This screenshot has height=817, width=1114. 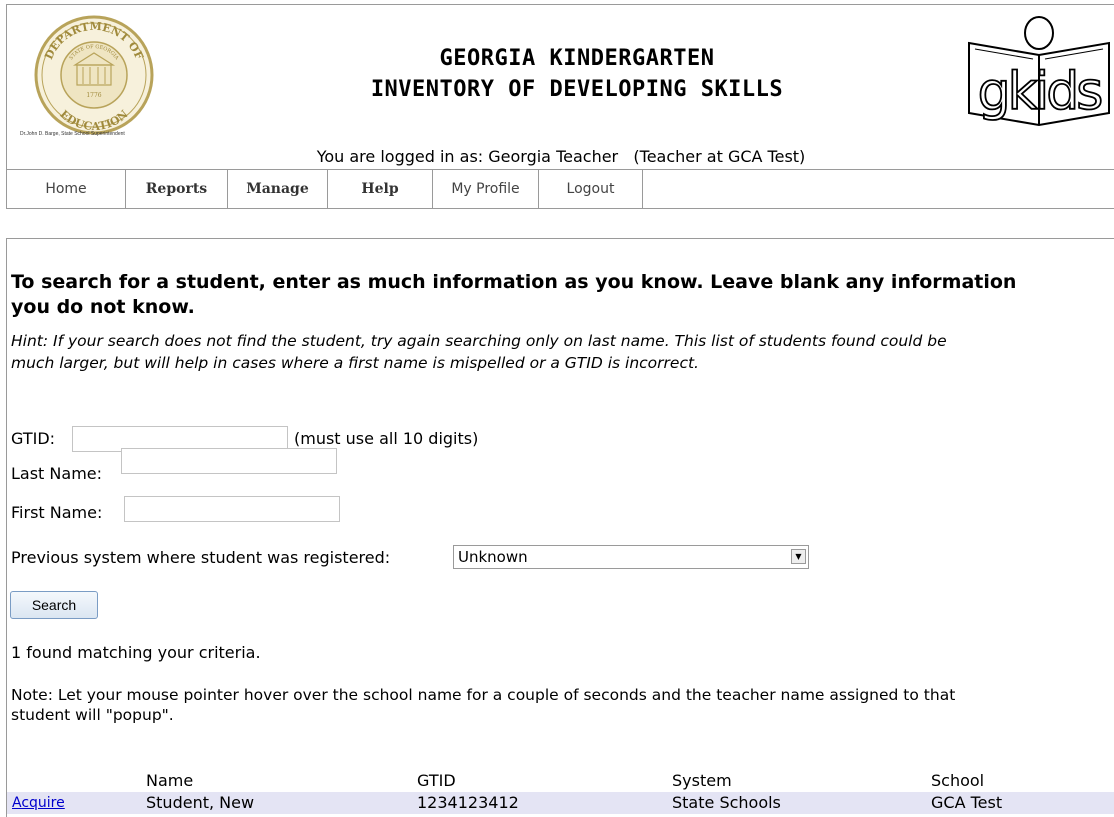 I want to click on nav-my-profile: My Profile, so click(x=486, y=189).